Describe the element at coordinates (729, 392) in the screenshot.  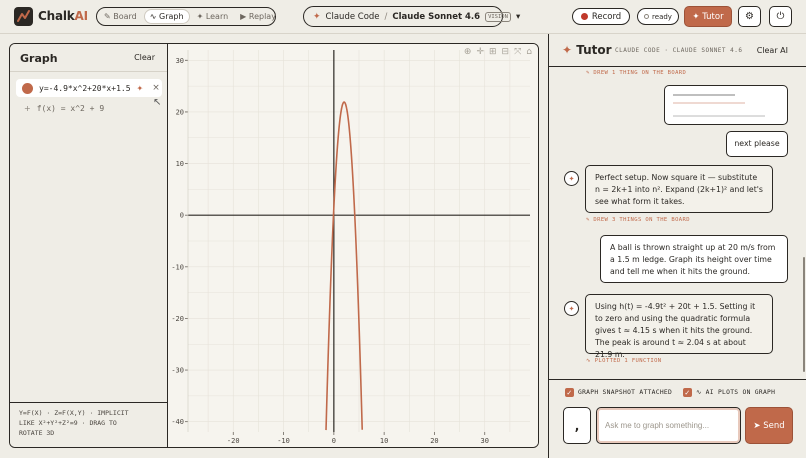
I see `ai-plots-toggle: ✓ ∿ AI PLOTS ON GRAPH` at that location.